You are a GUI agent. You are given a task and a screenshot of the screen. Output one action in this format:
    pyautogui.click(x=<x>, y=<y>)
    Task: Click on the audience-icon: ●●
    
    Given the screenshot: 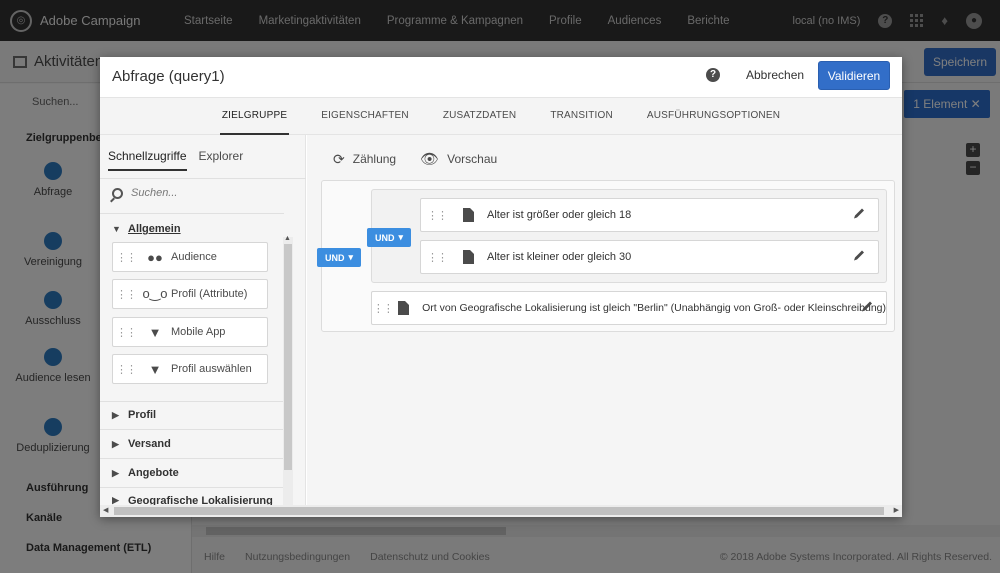 What is the action you would take?
    pyautogui.click(x=155, y=257)
    